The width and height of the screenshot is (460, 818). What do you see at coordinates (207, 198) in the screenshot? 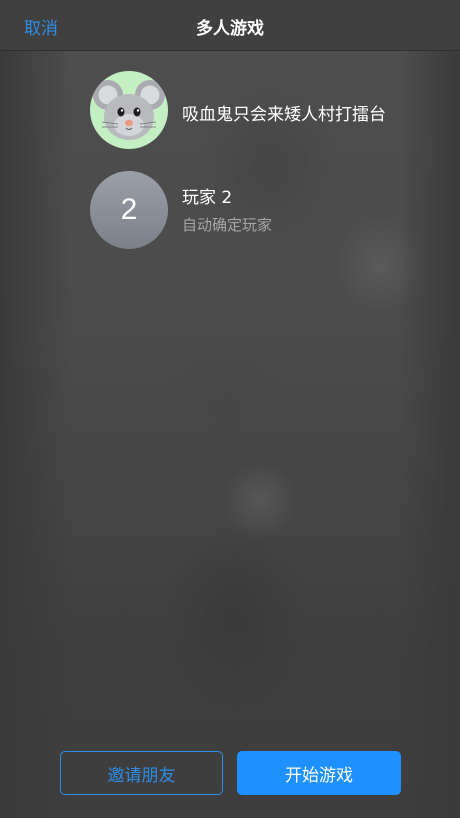
I see `player-name: 玩家 2` at bounding box center [207, 198].